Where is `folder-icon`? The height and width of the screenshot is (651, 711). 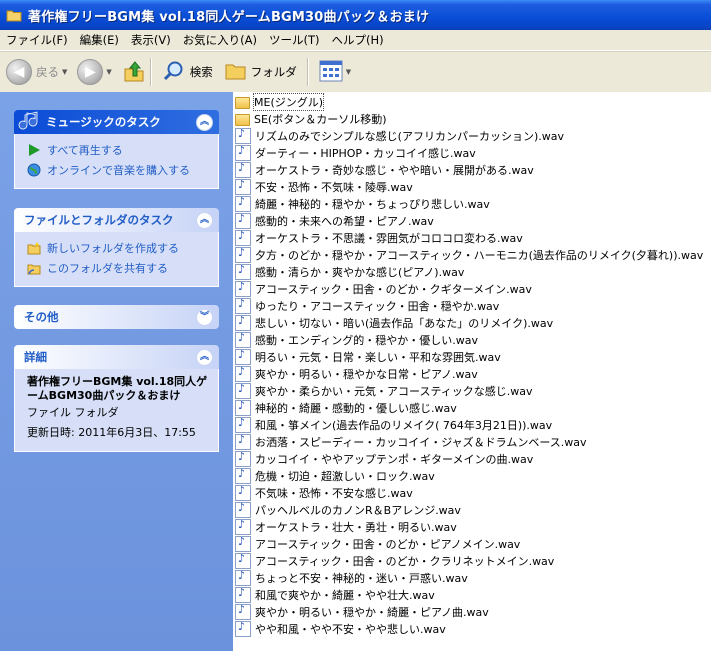 folder-icon is located at coordinates (242, 102).